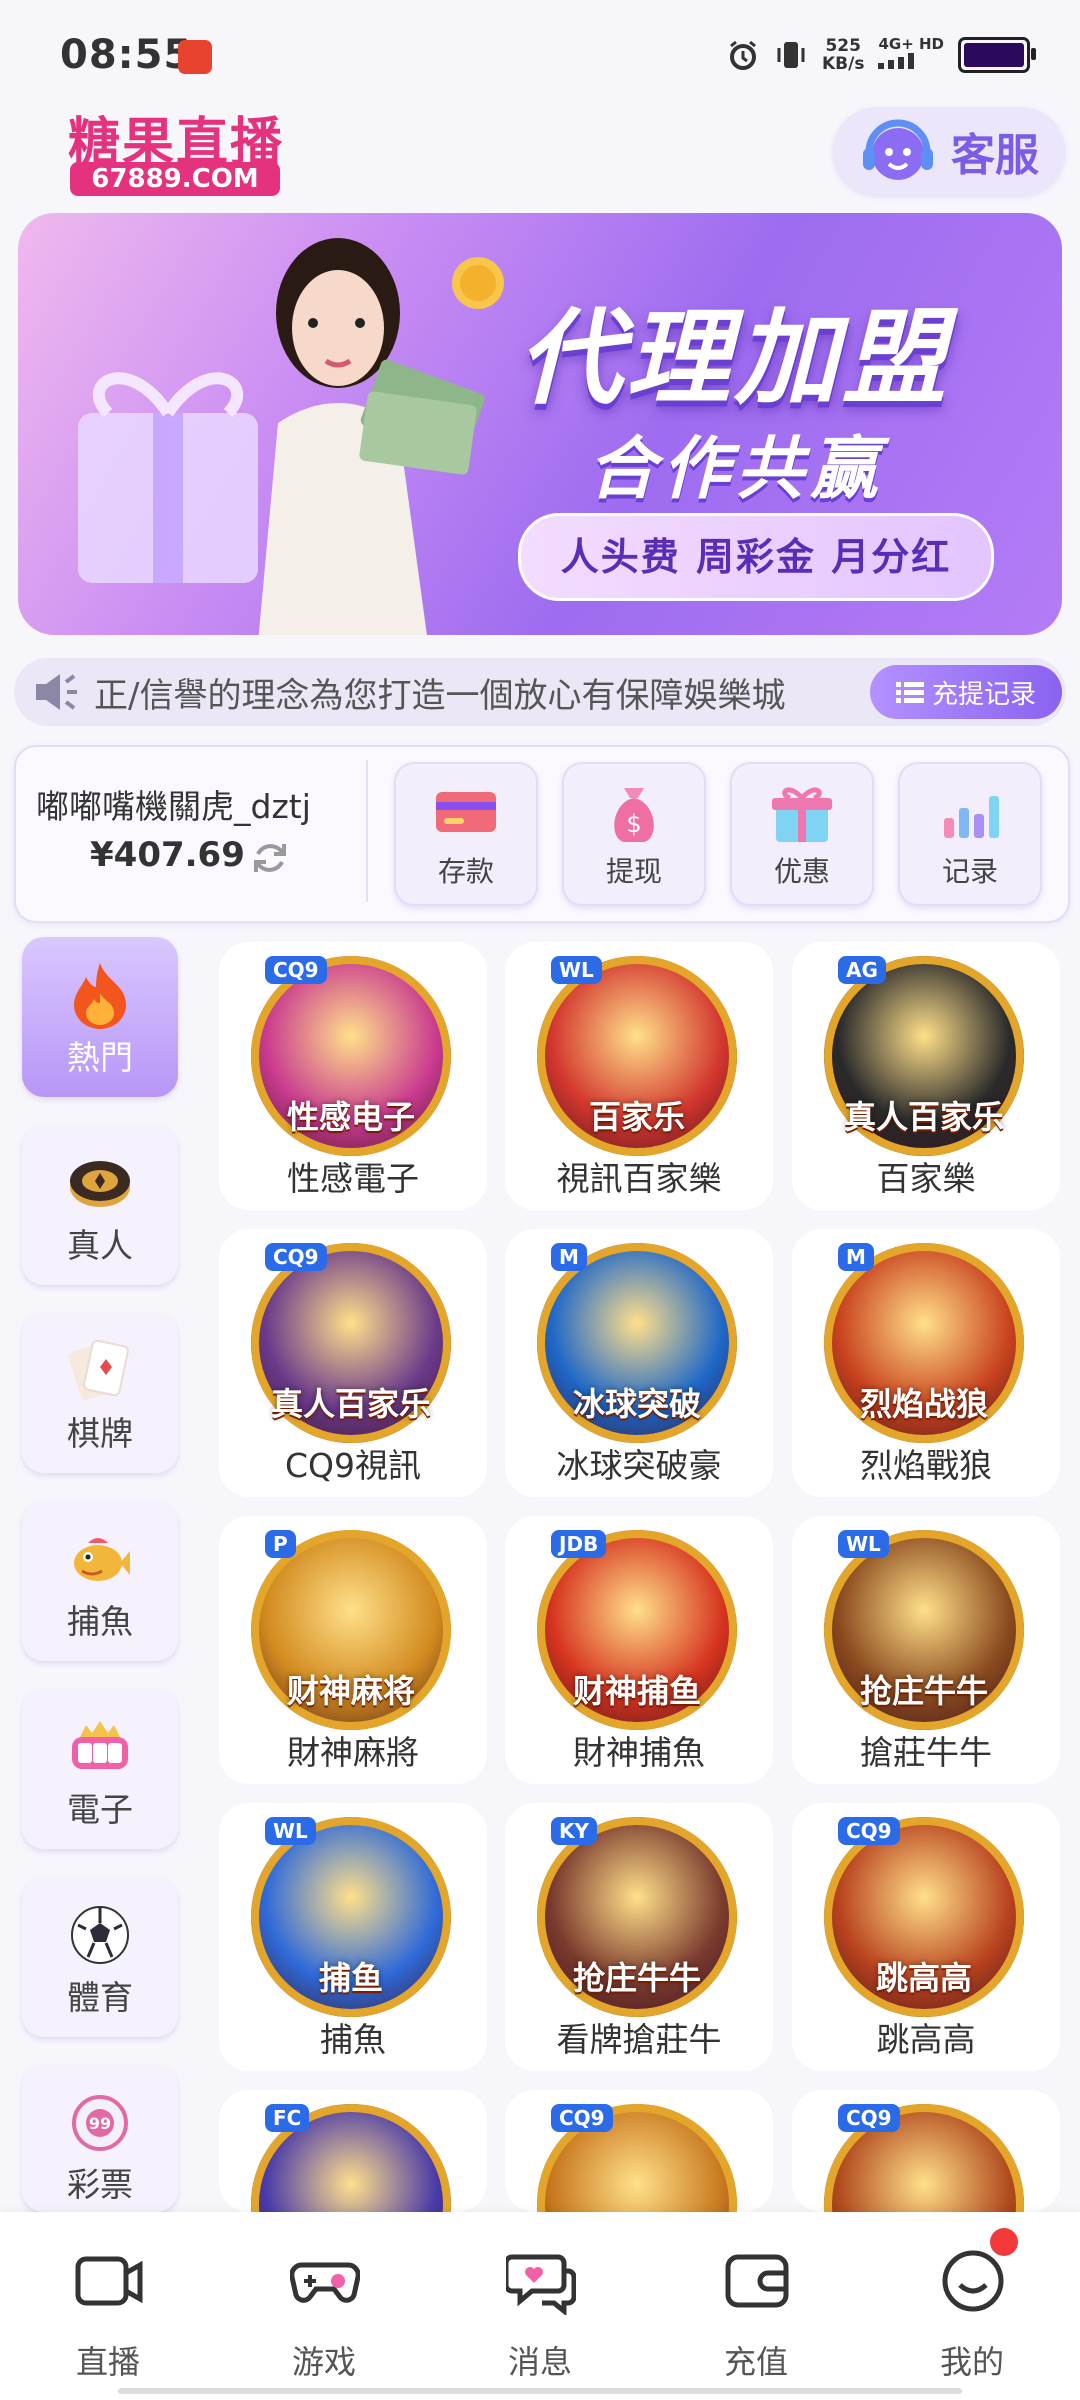 The width and height of the screenshot is (1080, 2400). What do you see at coordinates (353, 2151) in the screenshot?
I see `game-card: FC` at bounding box center [353, 2151].